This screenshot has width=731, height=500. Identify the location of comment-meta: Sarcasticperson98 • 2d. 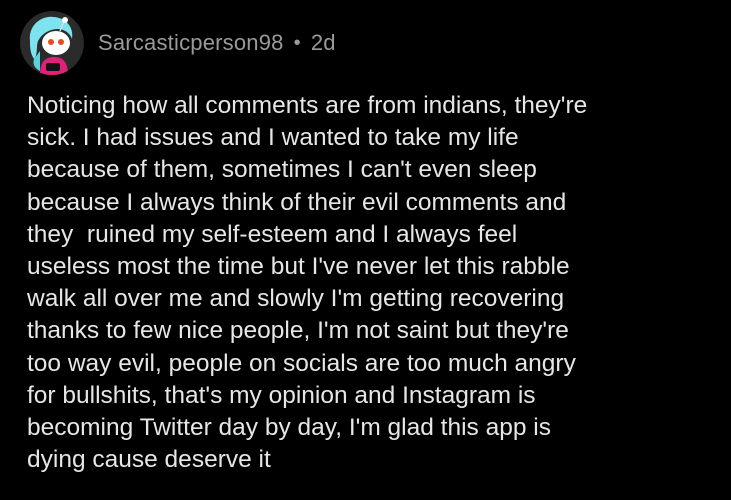
(217, 43).